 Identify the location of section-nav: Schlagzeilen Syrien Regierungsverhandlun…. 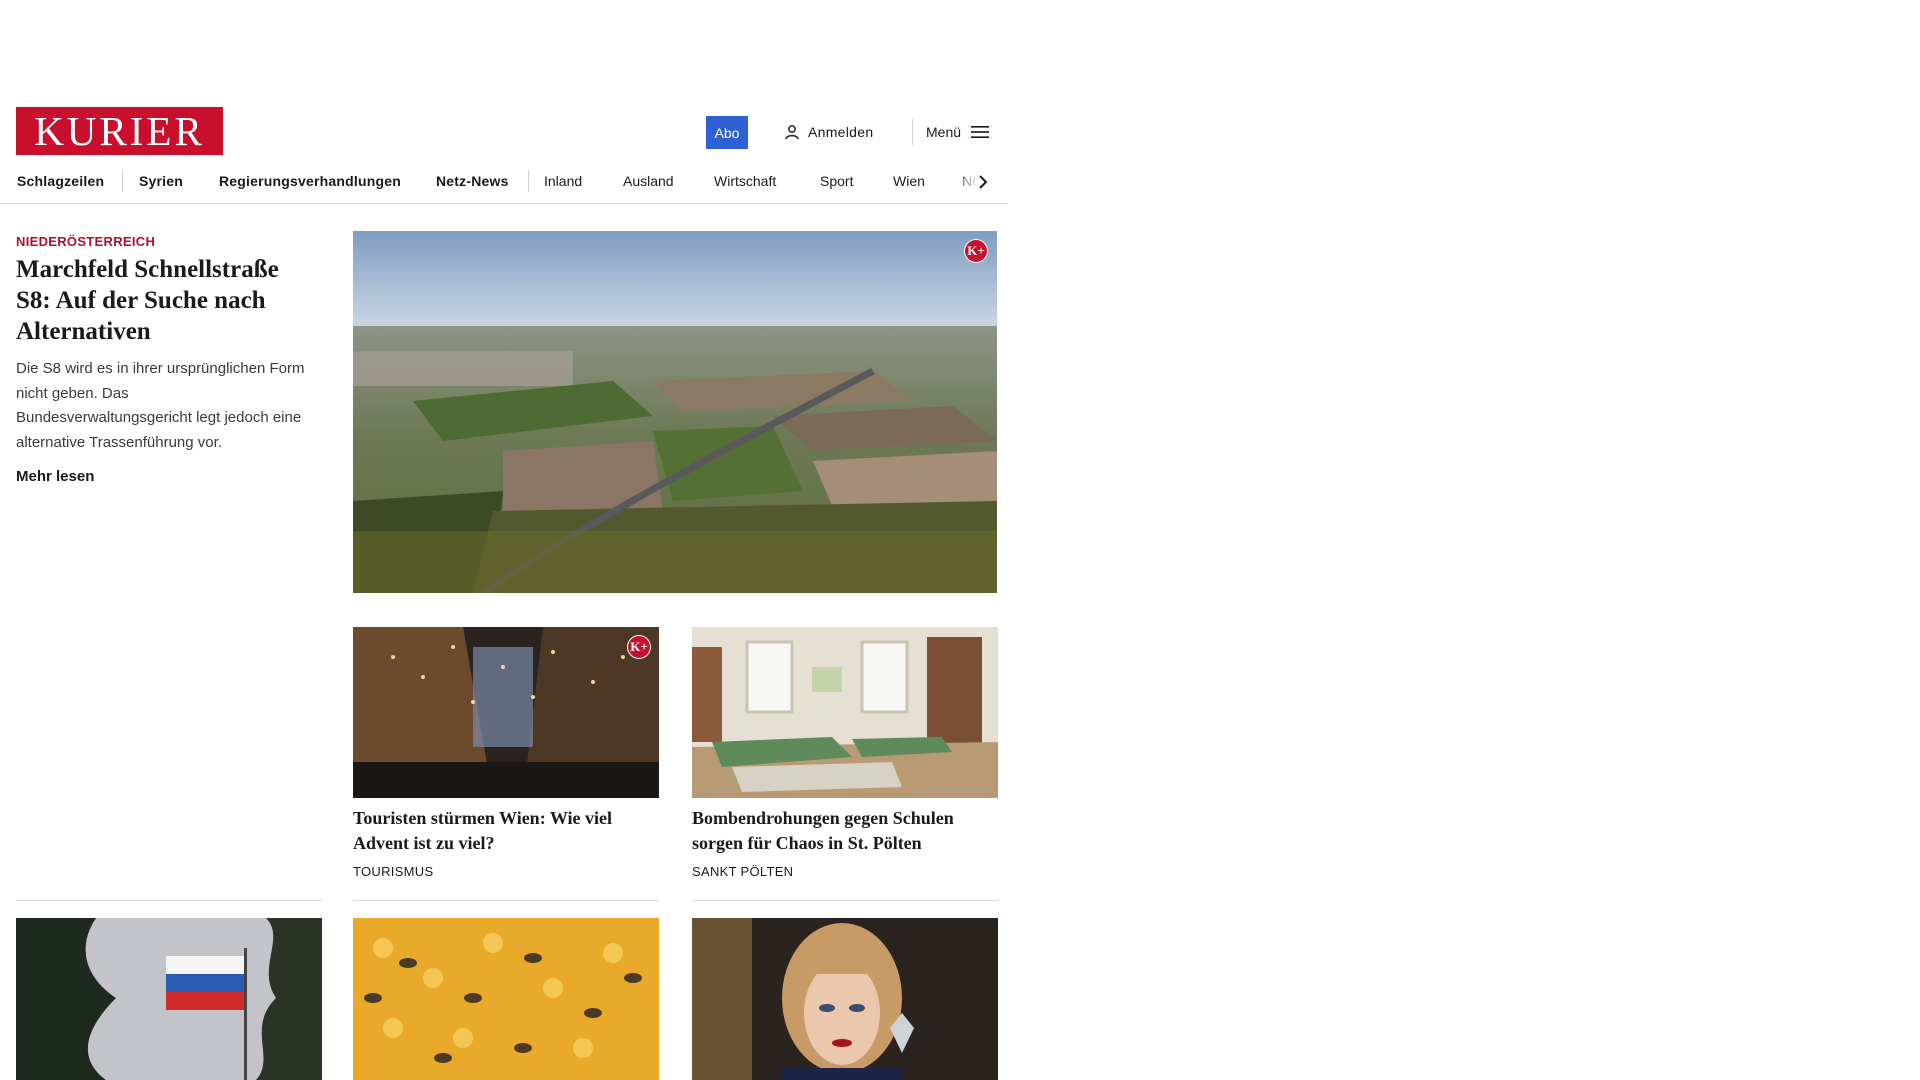
(504, 182).